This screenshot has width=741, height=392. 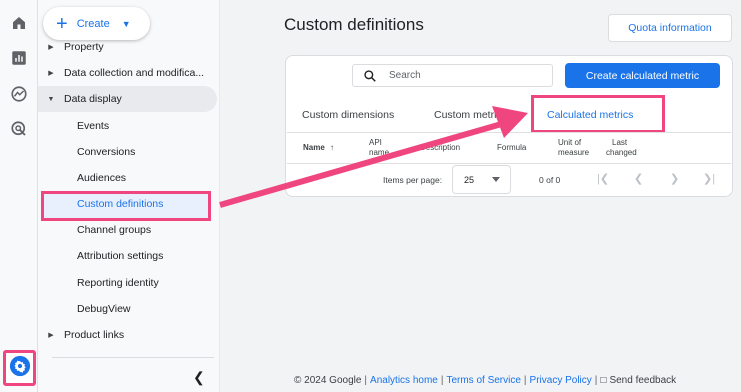 What do you see at coordinates (603, 178) in the screenshot?
I see `first-page-icon: |❮` at bounding box center [603, 178].